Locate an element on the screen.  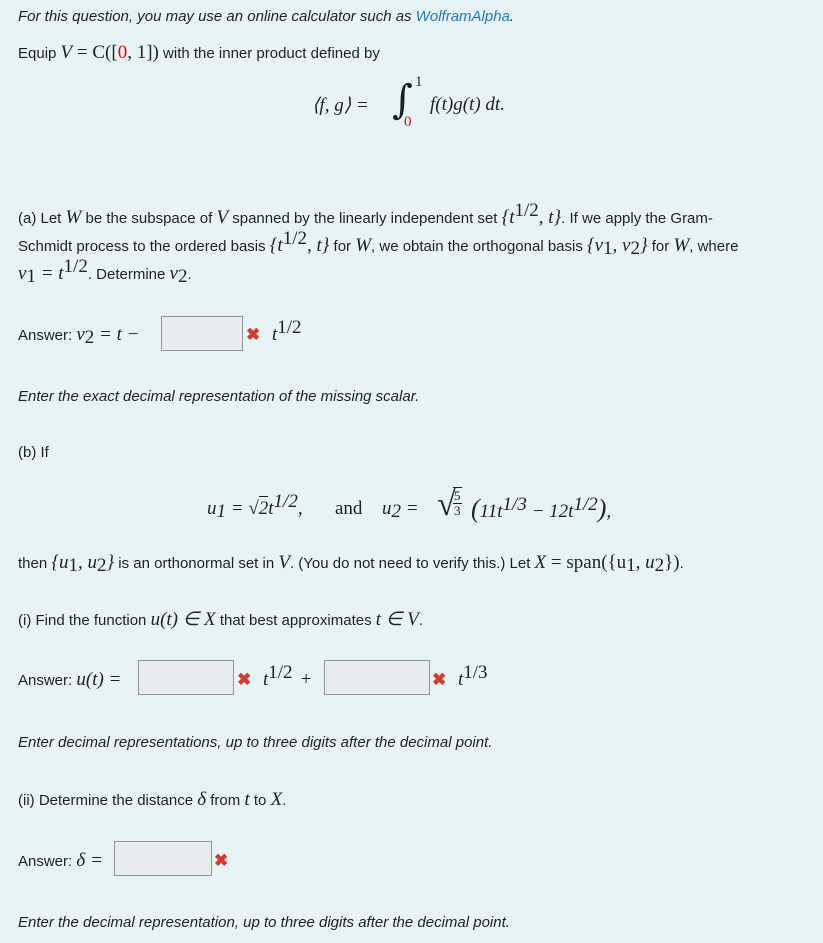
math-end: } is located at coordinates (110, 562).